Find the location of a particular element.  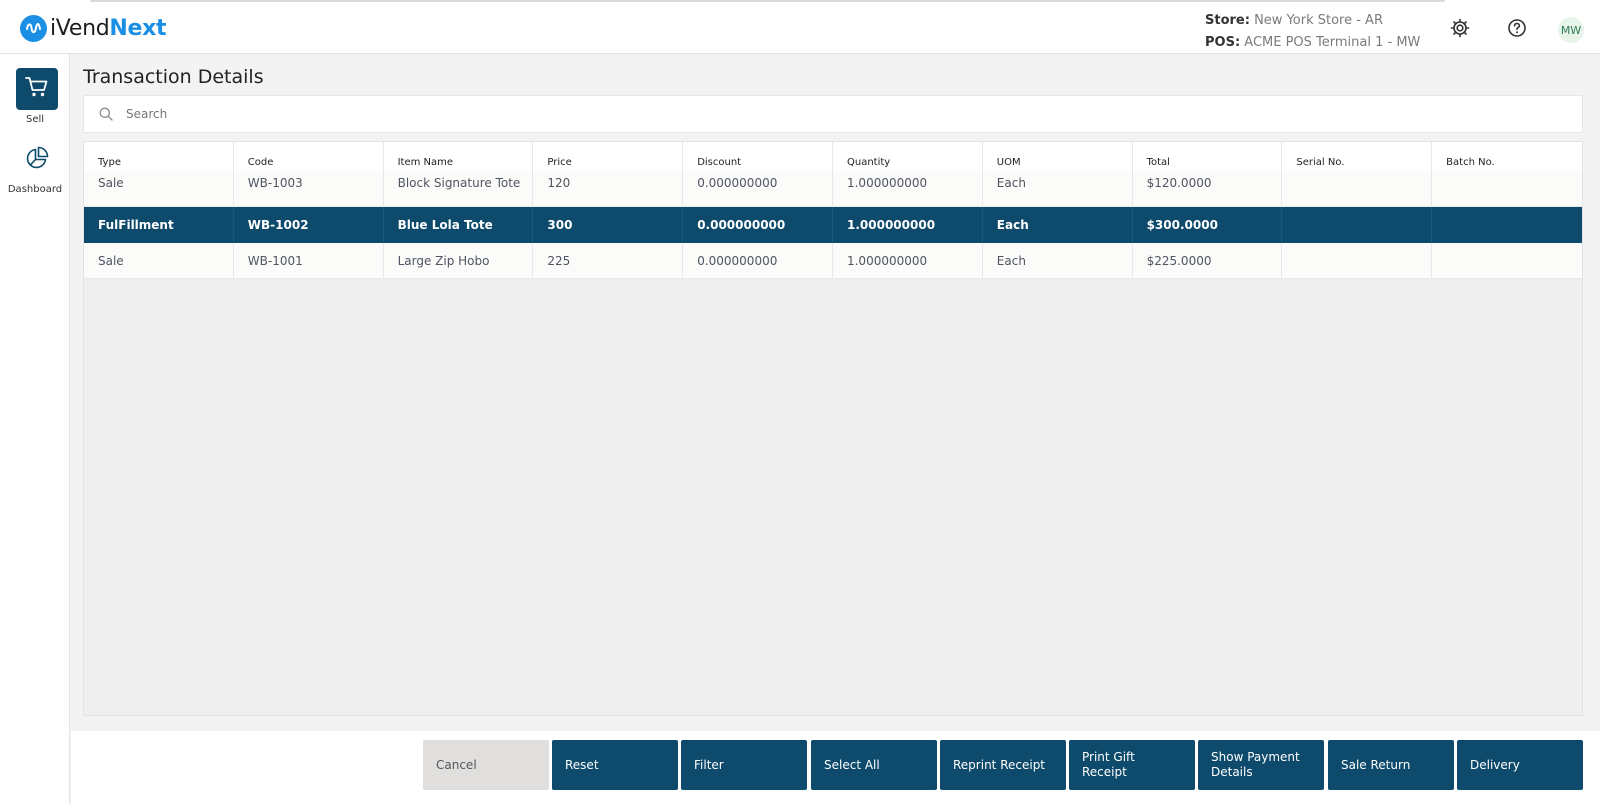

column-header-batch-no: Batch No. is located at coordinates (1507, 156).